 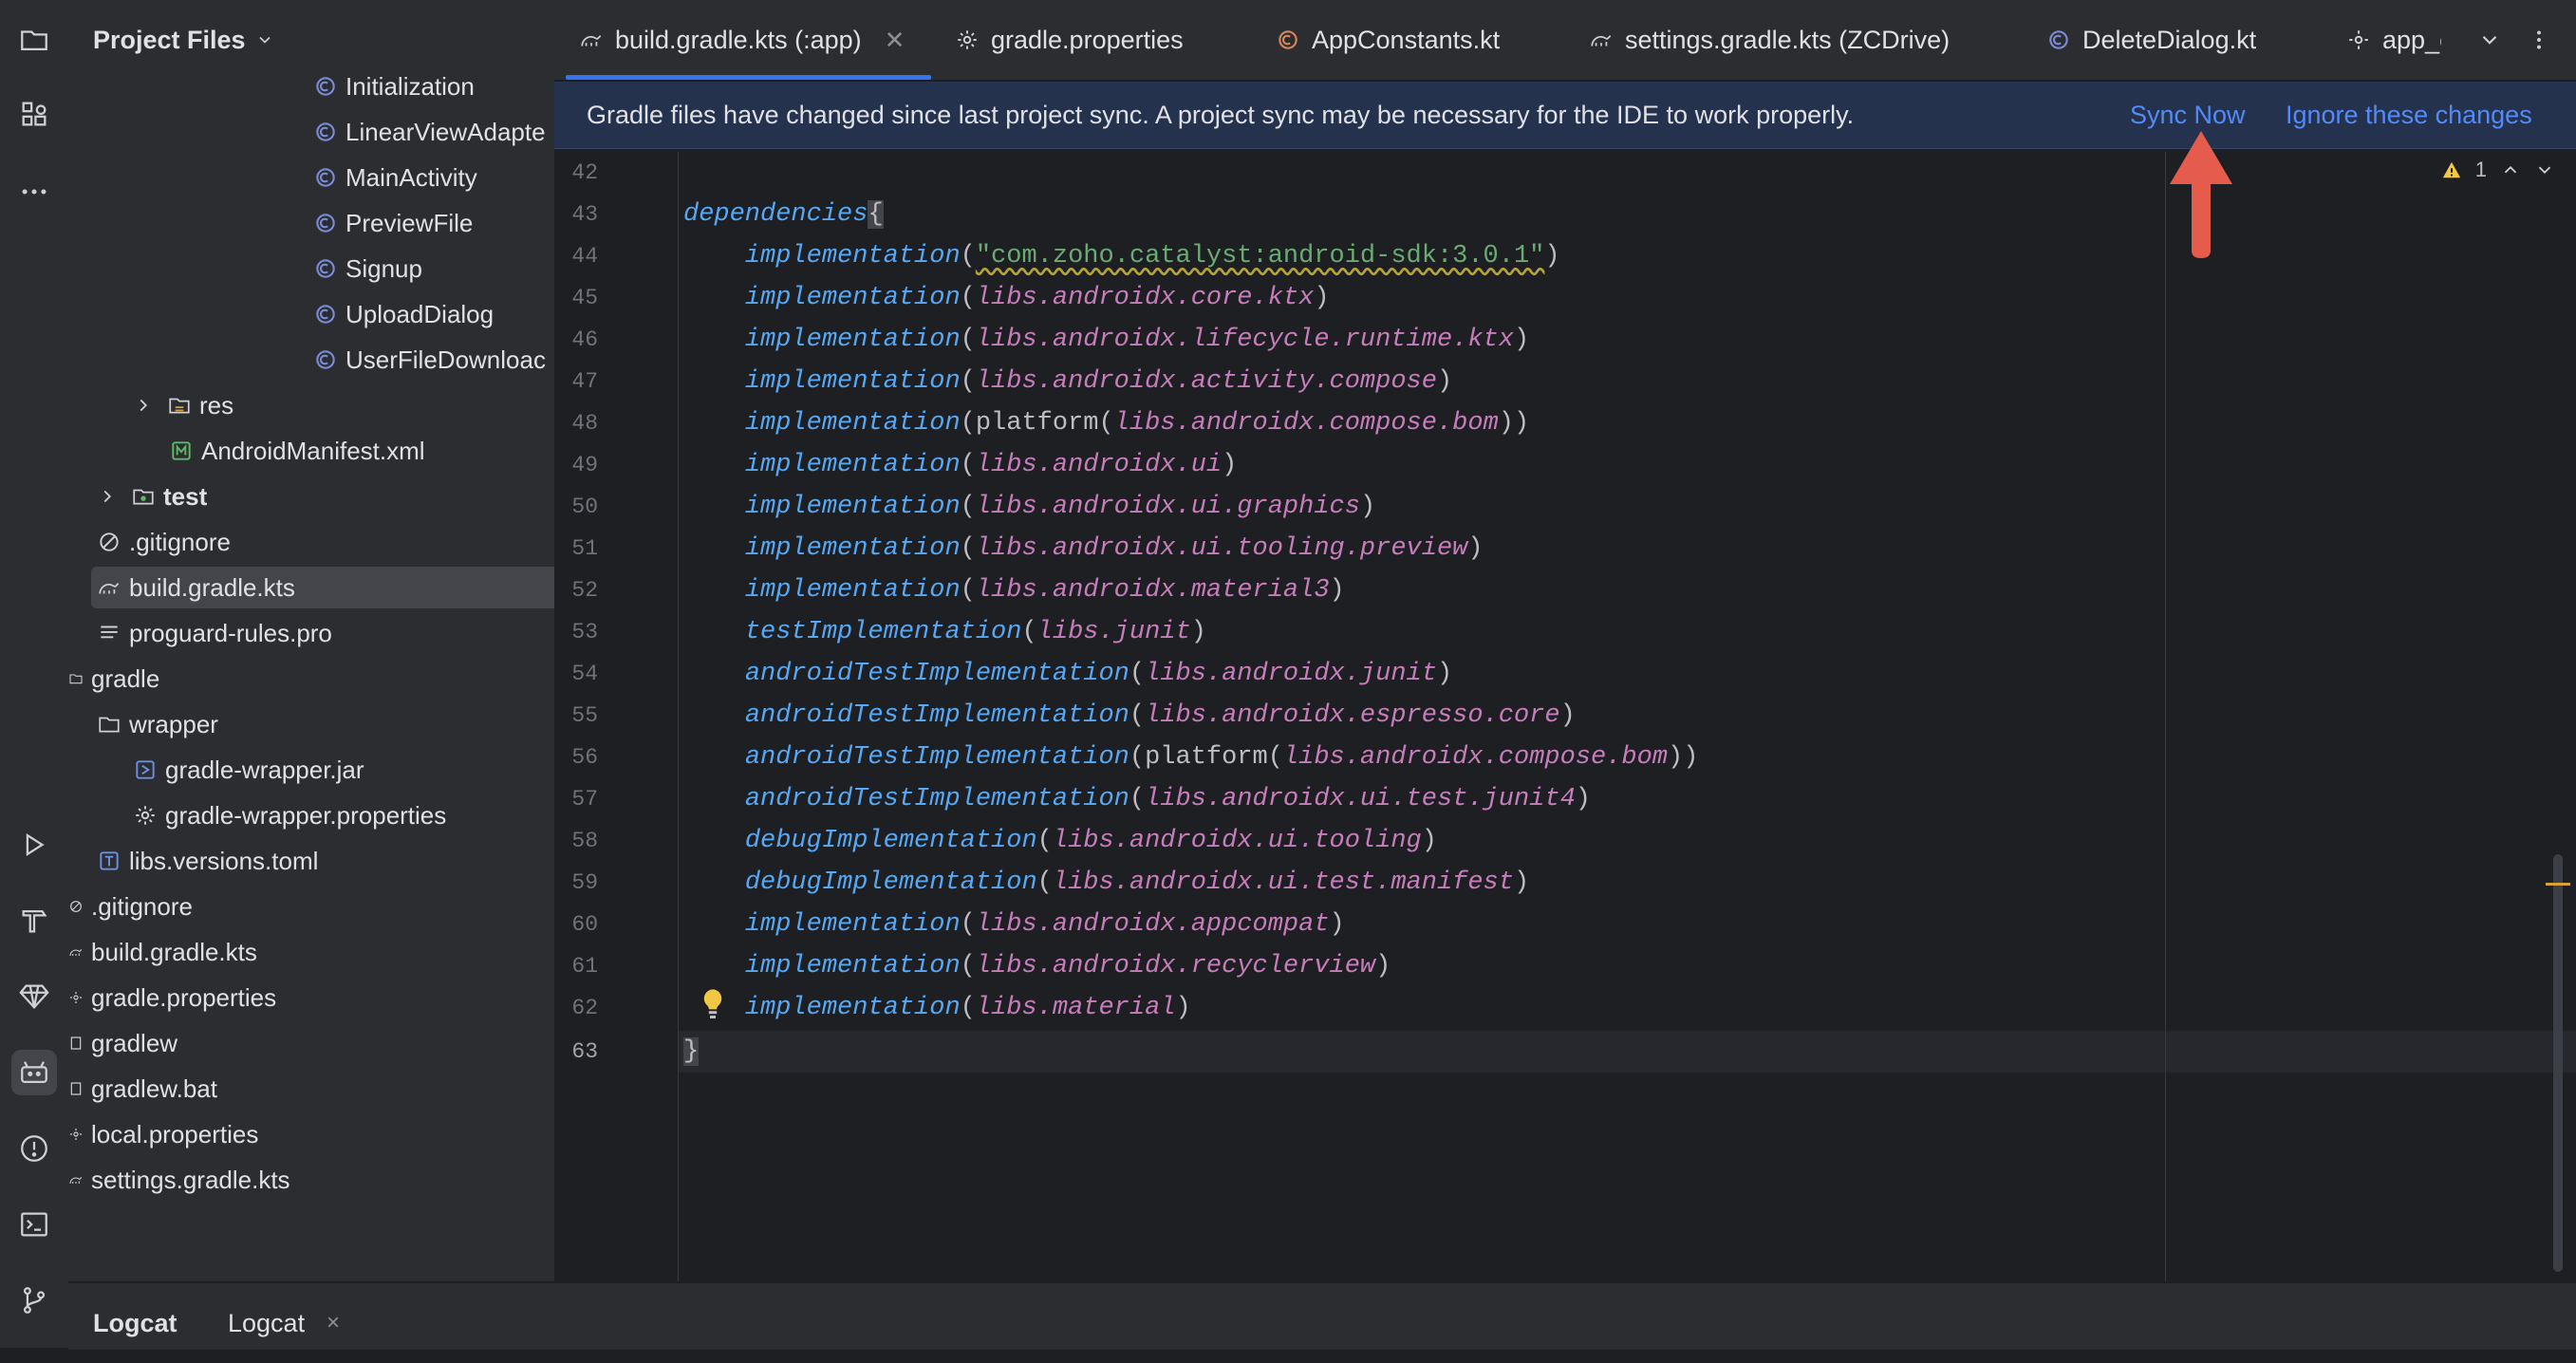 I want to click on tree-item: proguard-rules.pro, so click(x=311, y=633).